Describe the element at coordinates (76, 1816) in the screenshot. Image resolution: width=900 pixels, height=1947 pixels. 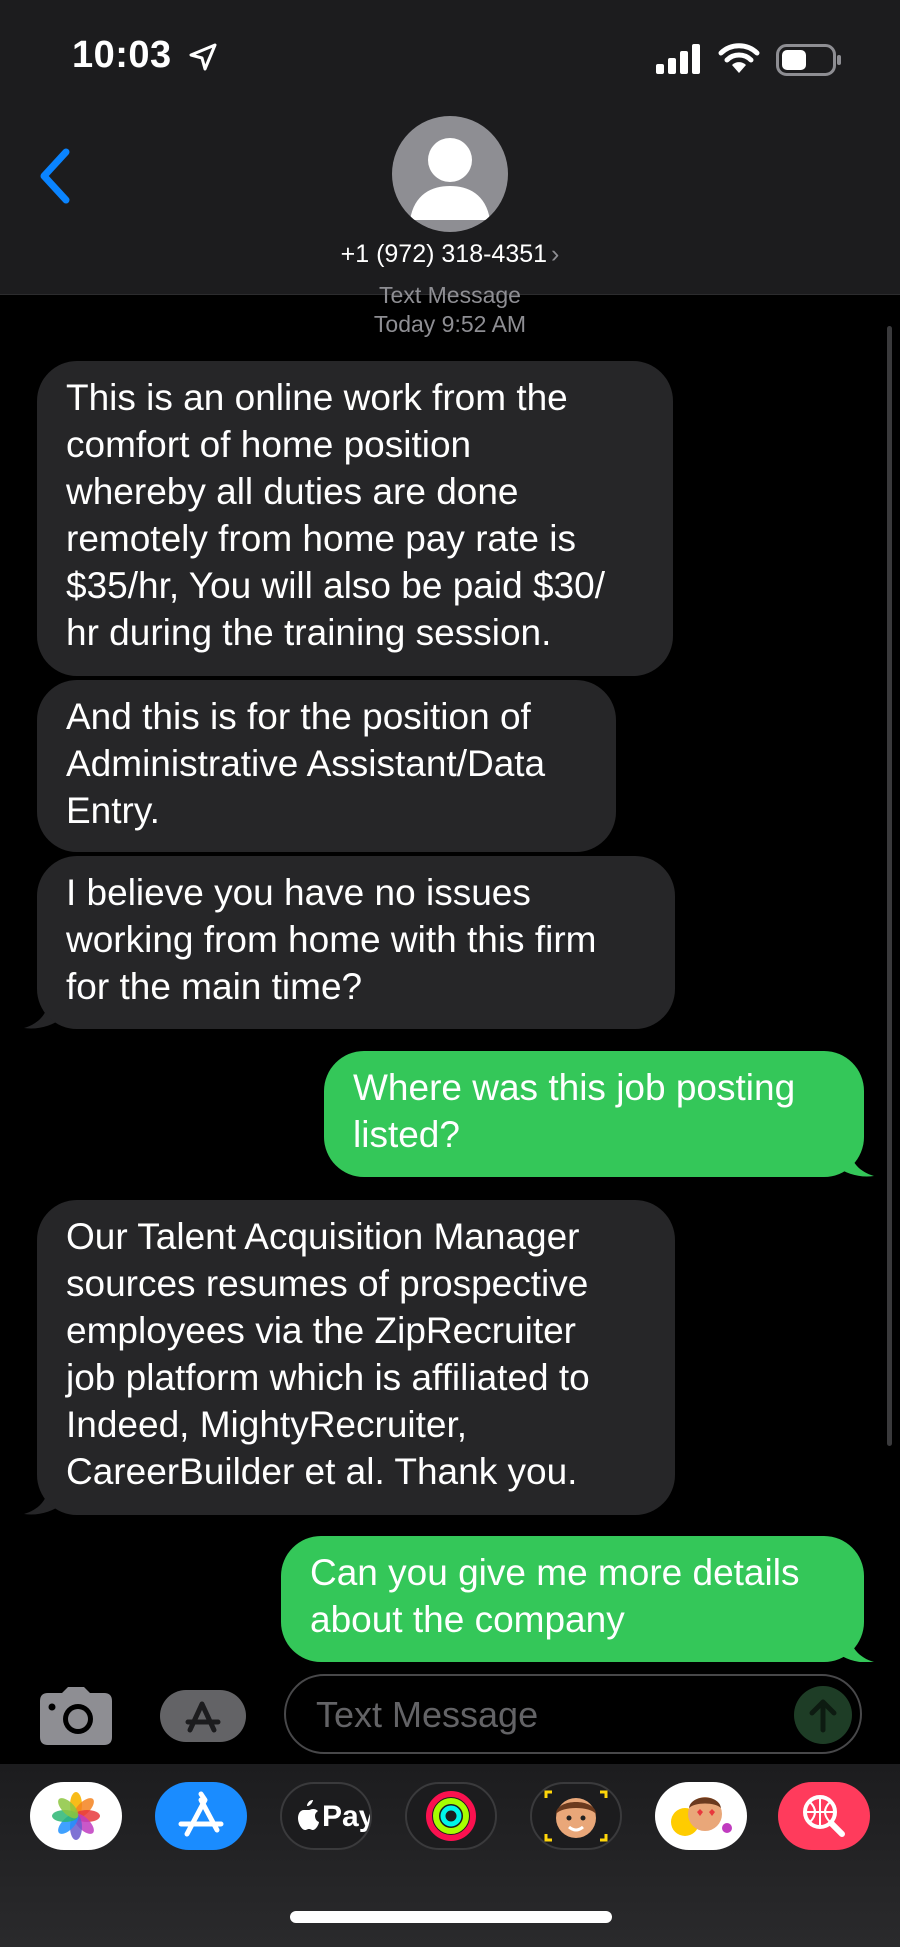
I see `photos-app-icon` at that location.